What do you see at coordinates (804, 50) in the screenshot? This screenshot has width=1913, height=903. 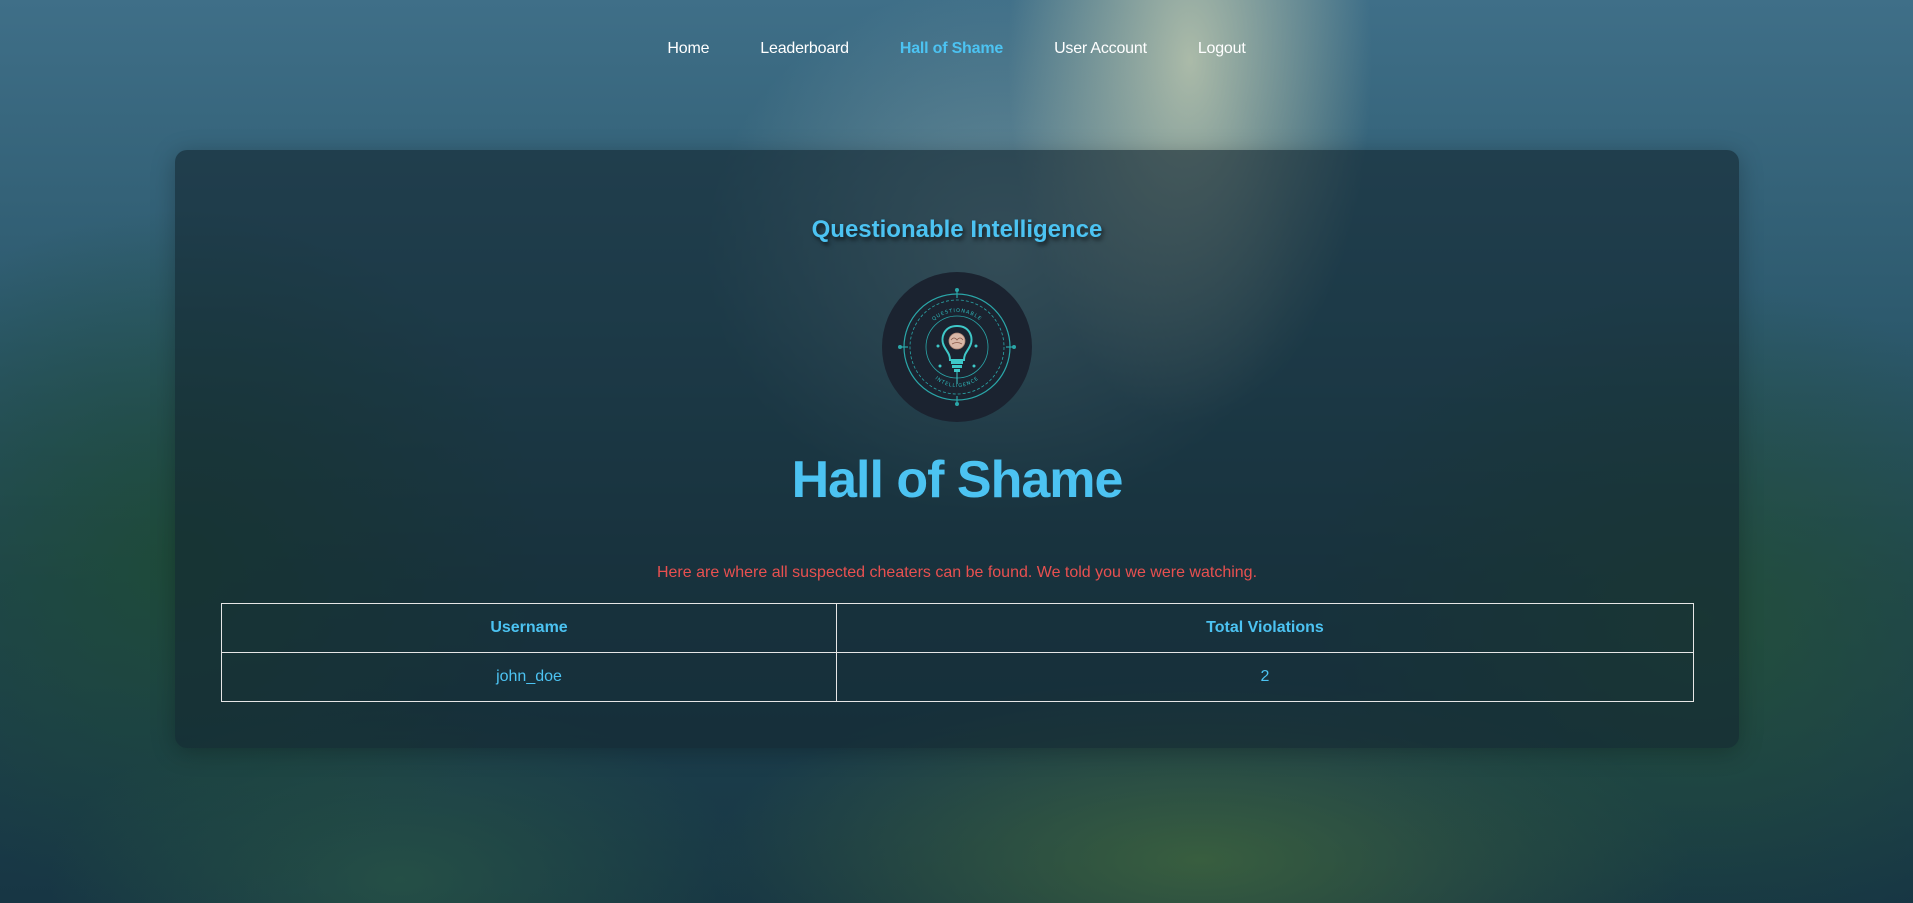 I see `nav-leaderboard-link: Leaderboard` at bounding box center [804, 50].